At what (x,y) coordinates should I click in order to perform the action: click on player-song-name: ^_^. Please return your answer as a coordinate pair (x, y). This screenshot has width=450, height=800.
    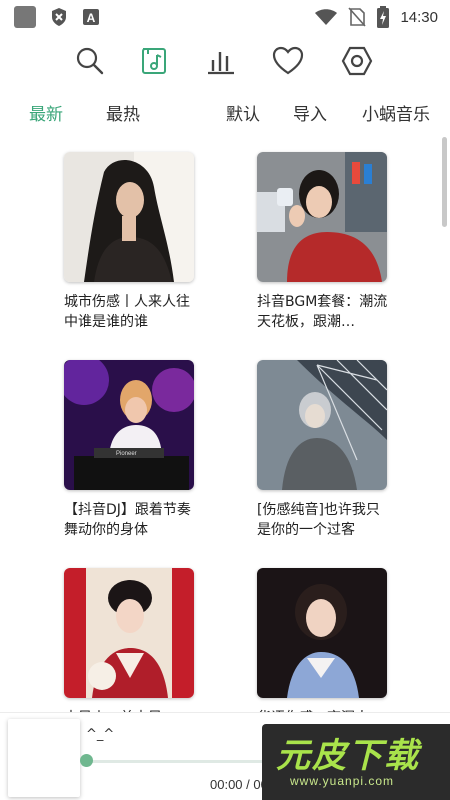
    Looking at the image, I should click on (100, 734).